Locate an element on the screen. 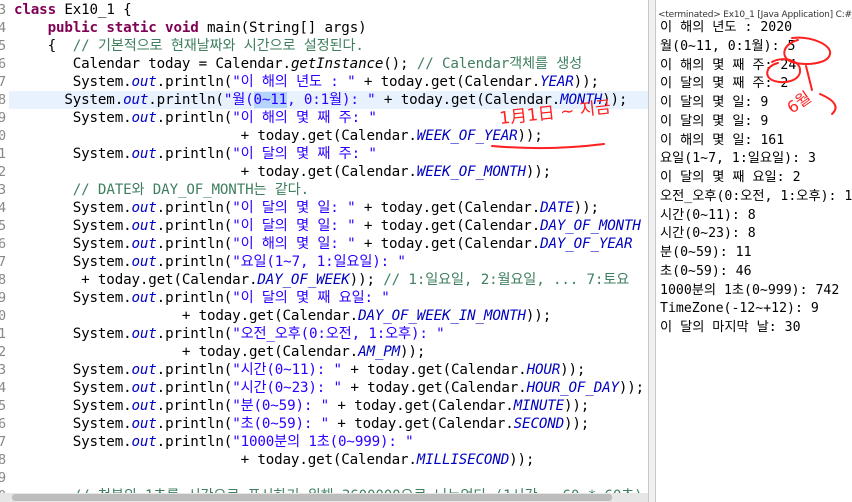 The width and height of the screenshot is (852, 502). code-token: MONTH is located at coordinates (581, 100).